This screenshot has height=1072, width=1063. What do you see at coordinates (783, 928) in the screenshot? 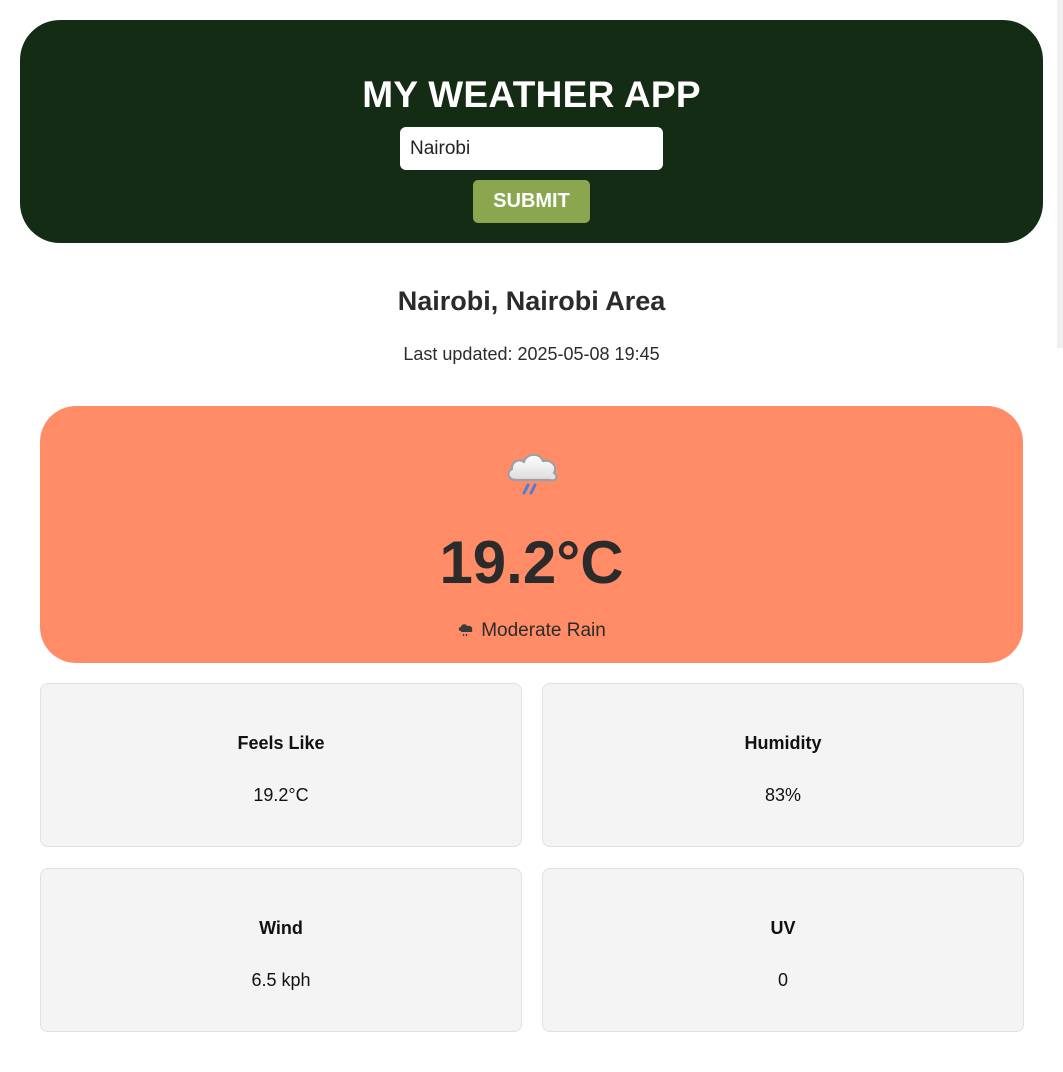
I see `stat-label: UV` at bounding box center [783, 928].